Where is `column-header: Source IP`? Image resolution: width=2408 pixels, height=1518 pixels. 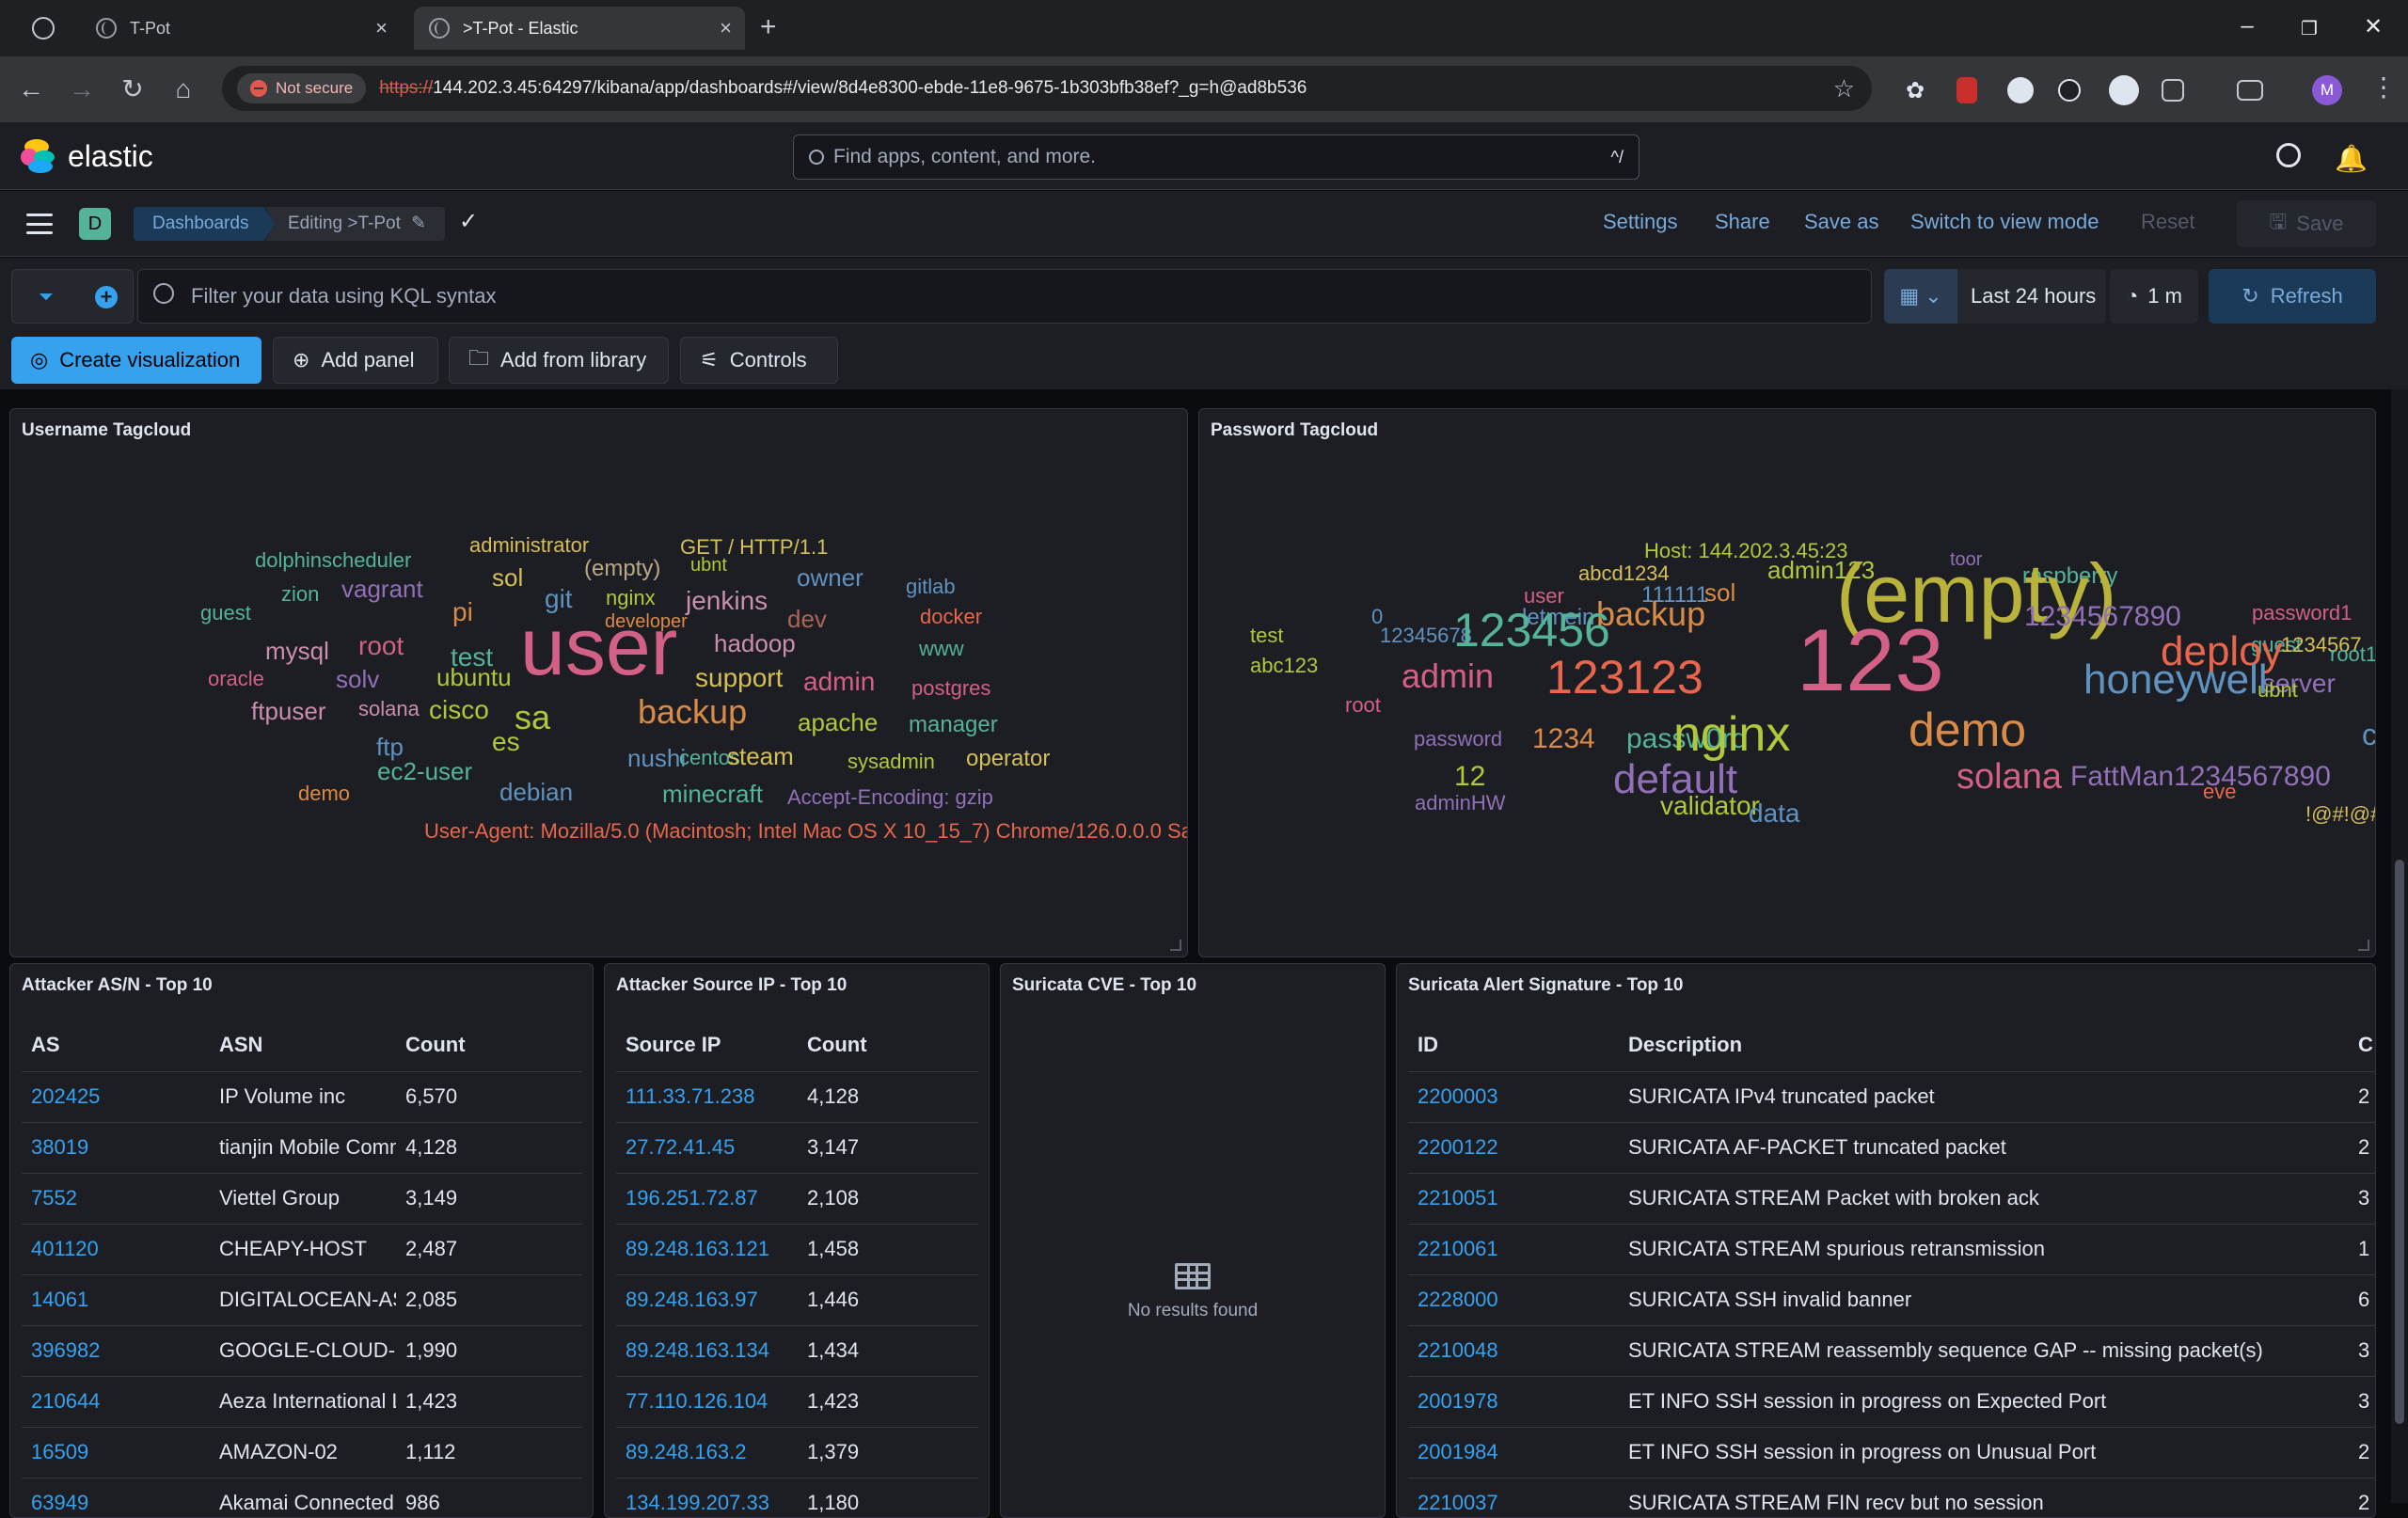 column-header: Source IP is located at coordinates (707, 1046).